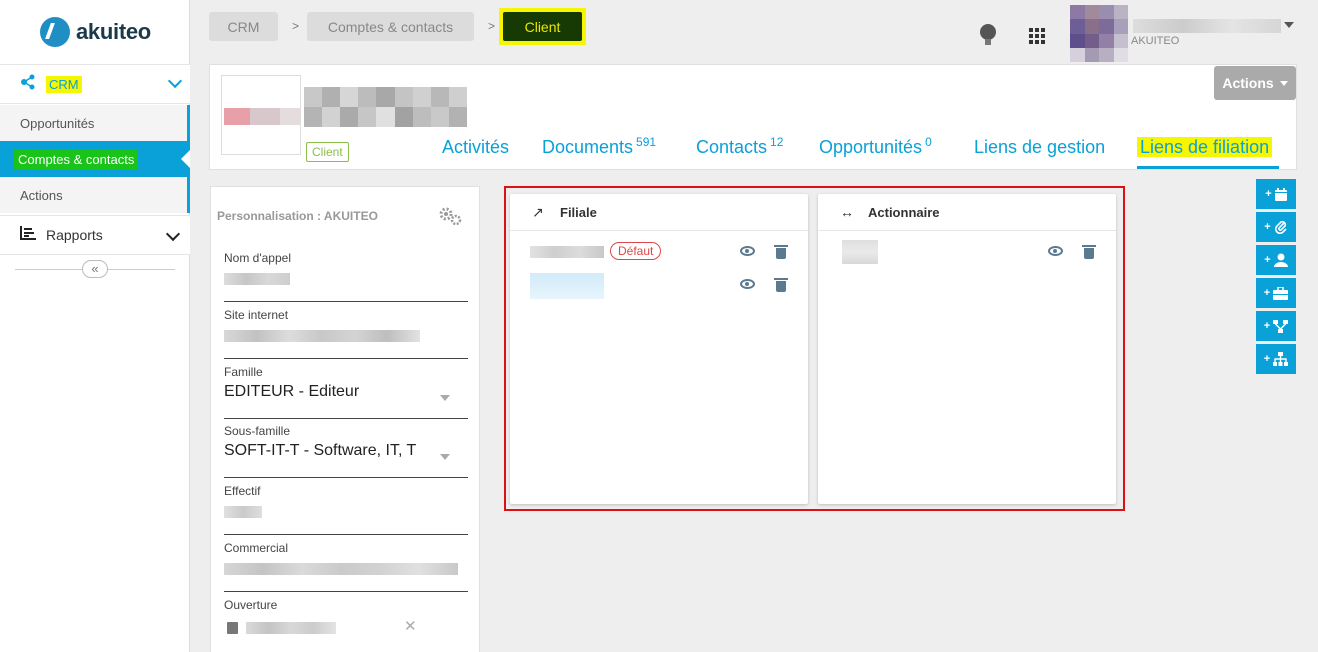  I want to click on arrow-up-right-icon: ↗, so click(538, 211).